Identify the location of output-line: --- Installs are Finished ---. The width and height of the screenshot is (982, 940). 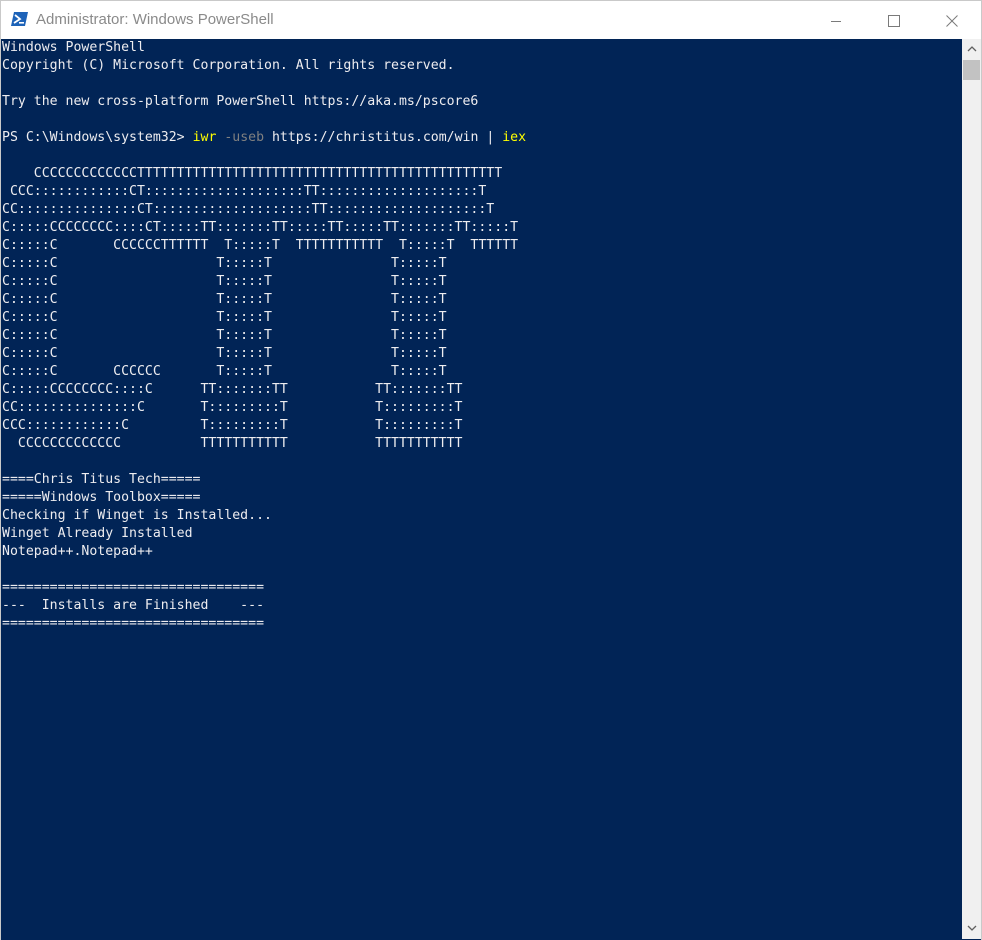
(133, 605).